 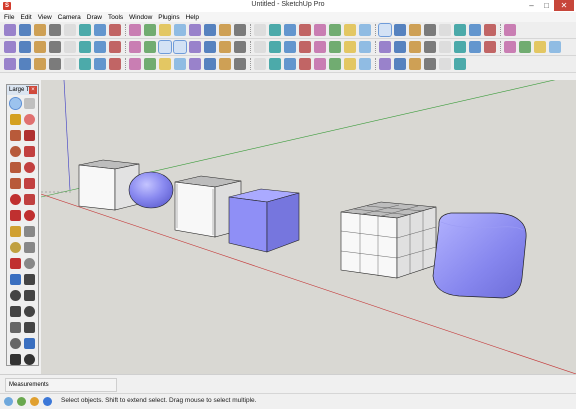 I want to click on cube-shaded-icon, so click(x=70, y=30).